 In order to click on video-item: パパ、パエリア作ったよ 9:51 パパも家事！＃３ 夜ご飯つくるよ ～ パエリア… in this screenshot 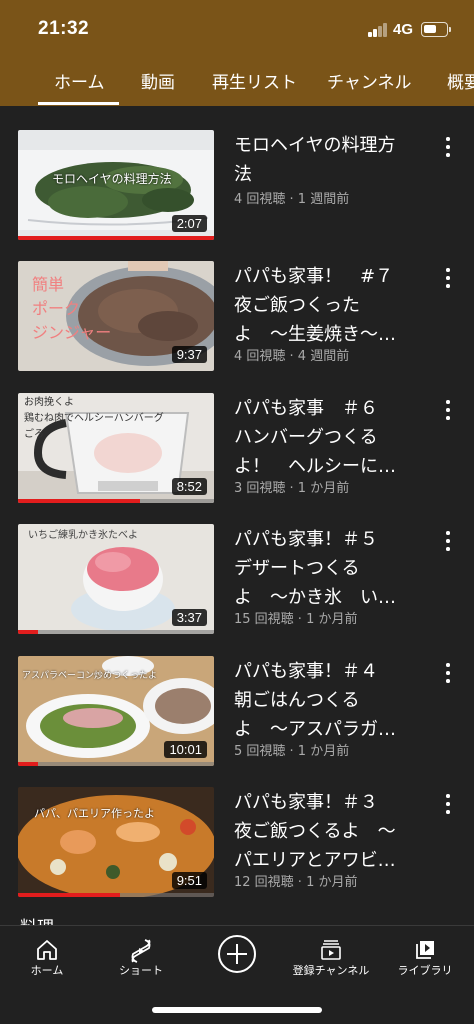, I will do `click(237, 843)`.